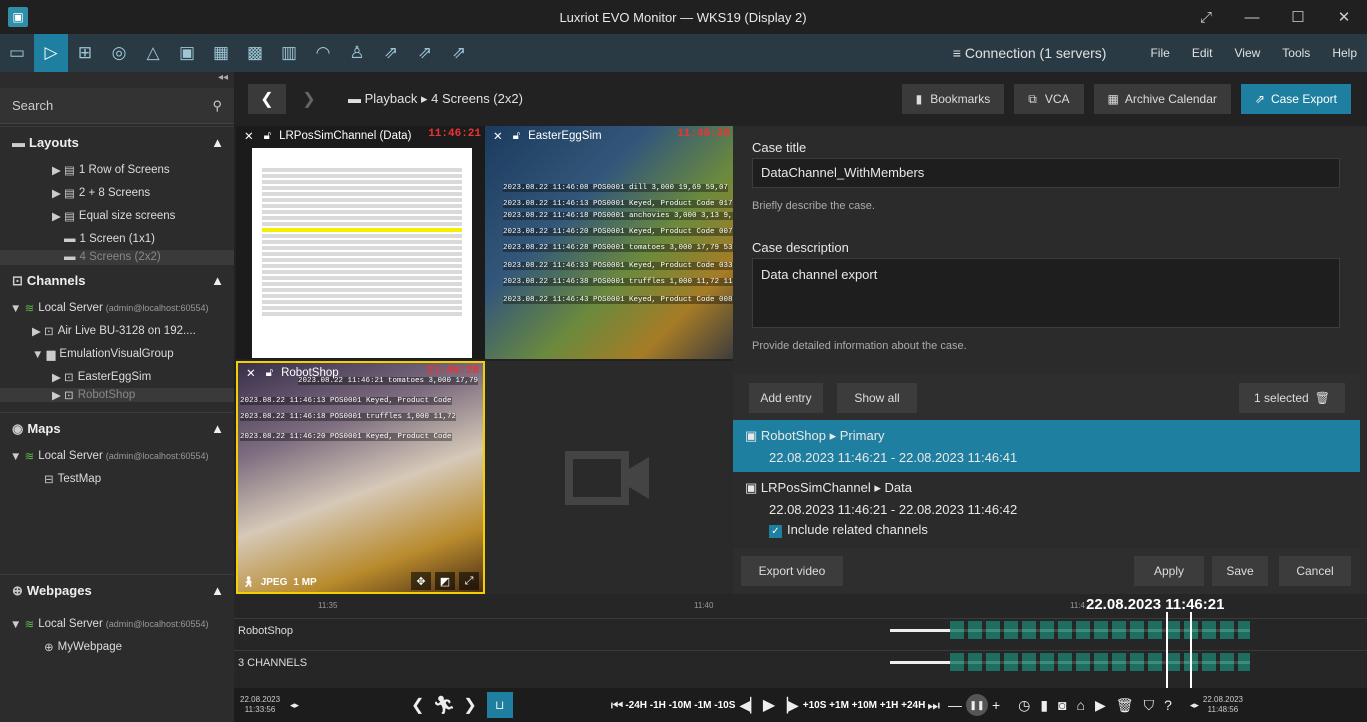 The height and width of the screenshot is (722, 1367). Describe the element at coordinates (117, 395) in the screenshot. I see `channel-item: ▶ ⊡ RobotShop` at that location.